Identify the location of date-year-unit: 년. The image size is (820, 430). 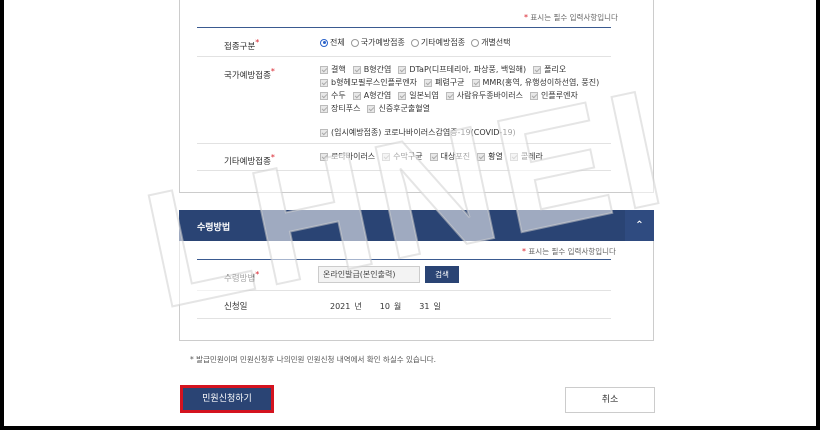
(358, 306).